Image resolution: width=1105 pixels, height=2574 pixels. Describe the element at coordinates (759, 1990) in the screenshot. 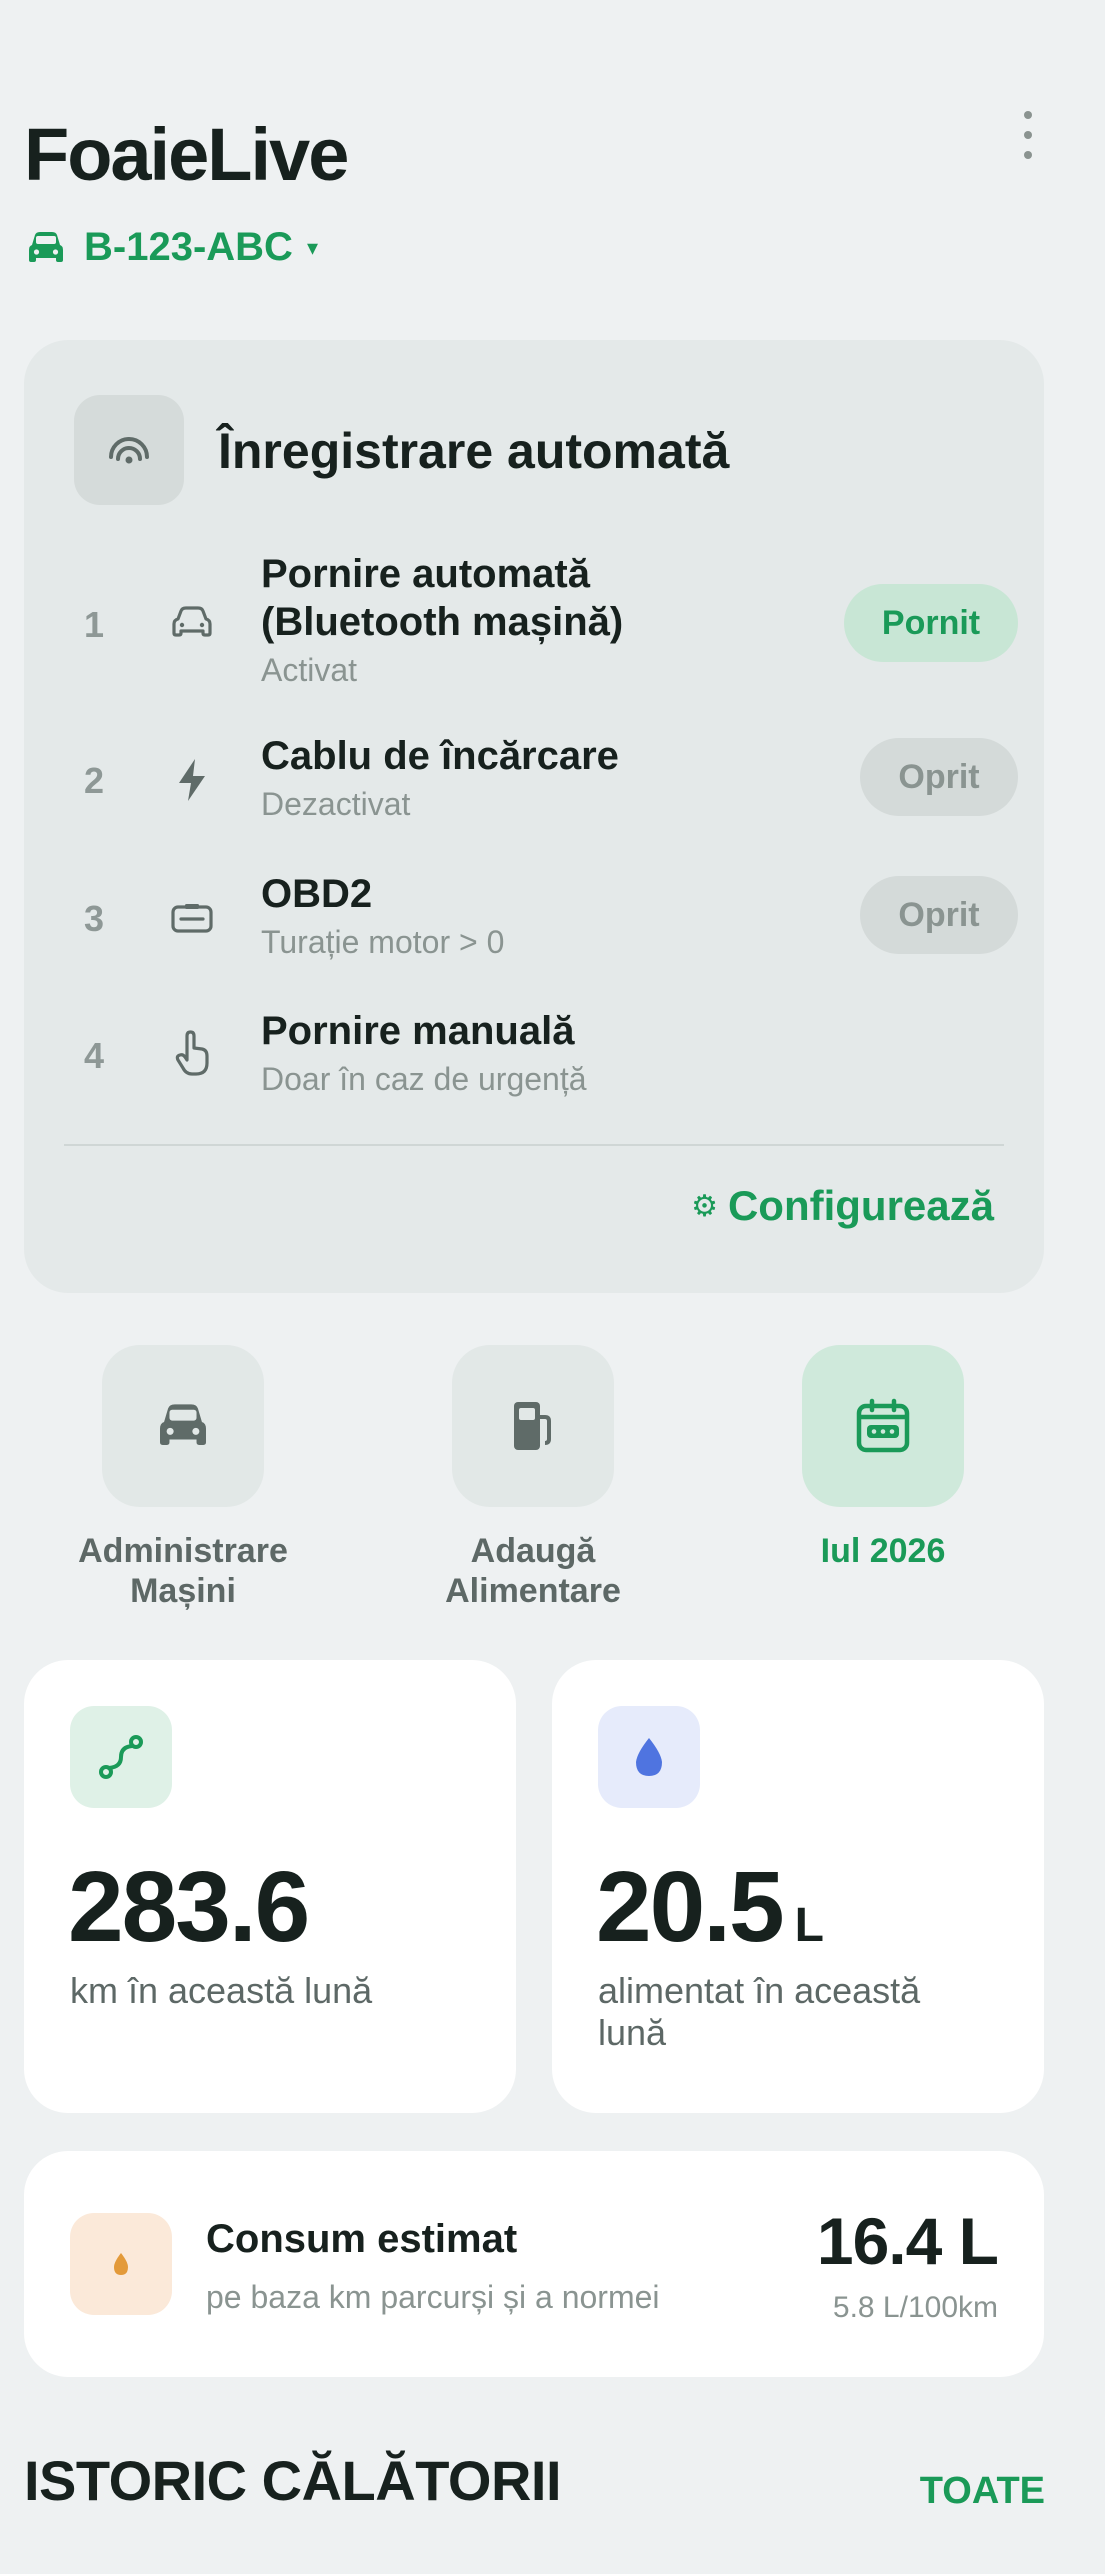

I see `fuel-label: alimentat în această` at that location.